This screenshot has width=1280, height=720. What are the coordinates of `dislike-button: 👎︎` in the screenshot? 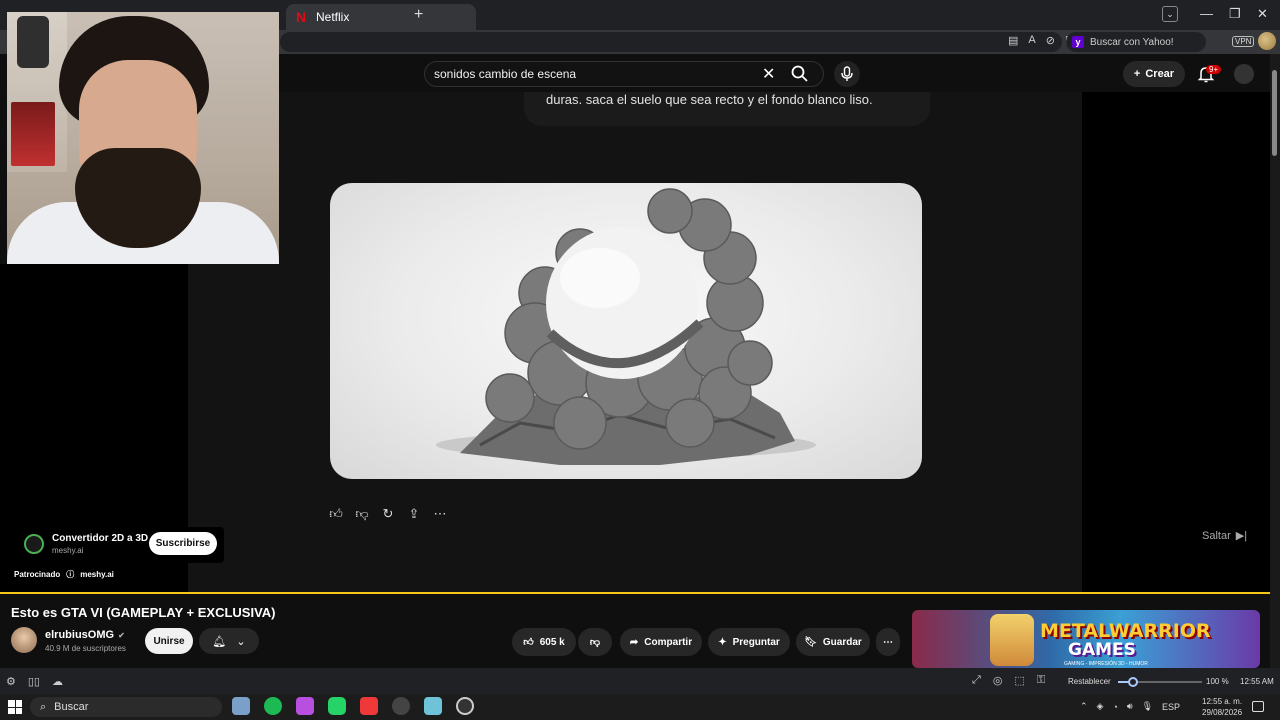 It's located at (595, 642).